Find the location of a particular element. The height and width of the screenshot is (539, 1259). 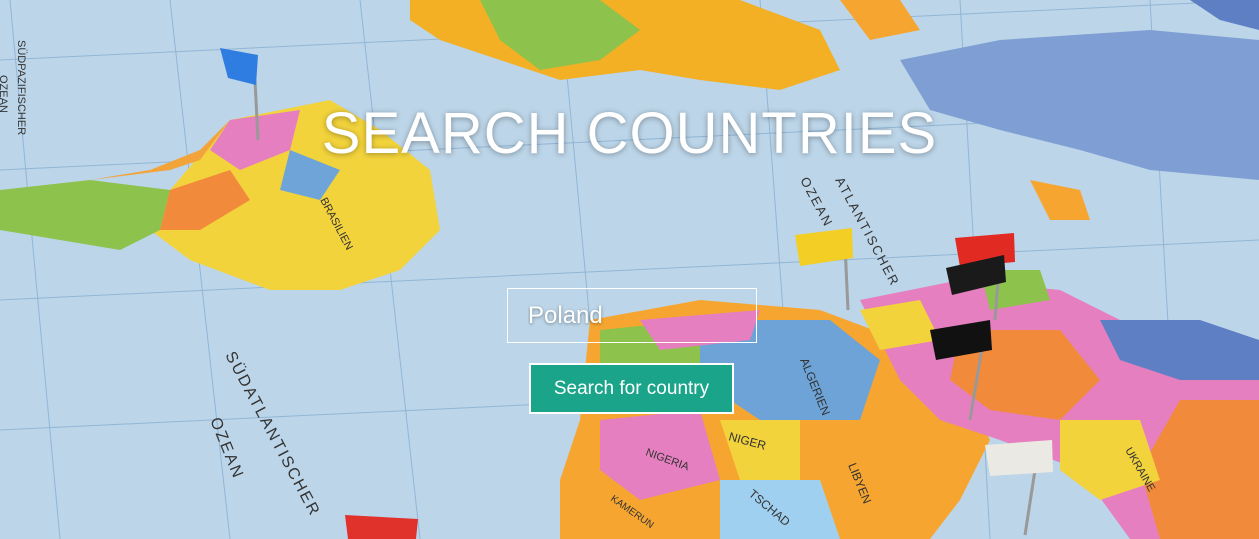

page-title: SEARCH COUNTRIES is located at coordinates (629, 133).